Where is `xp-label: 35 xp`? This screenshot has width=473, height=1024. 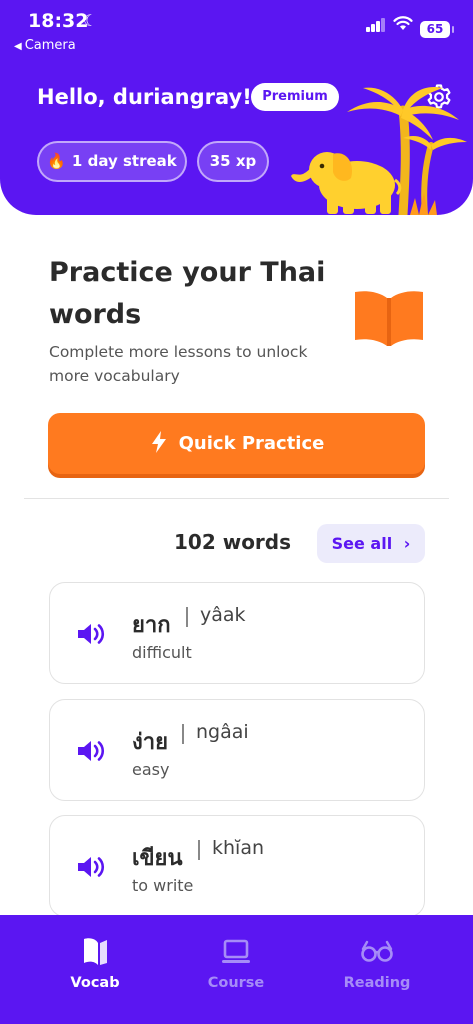 xp-label: 35 xp is located at coordinates (233, 161).